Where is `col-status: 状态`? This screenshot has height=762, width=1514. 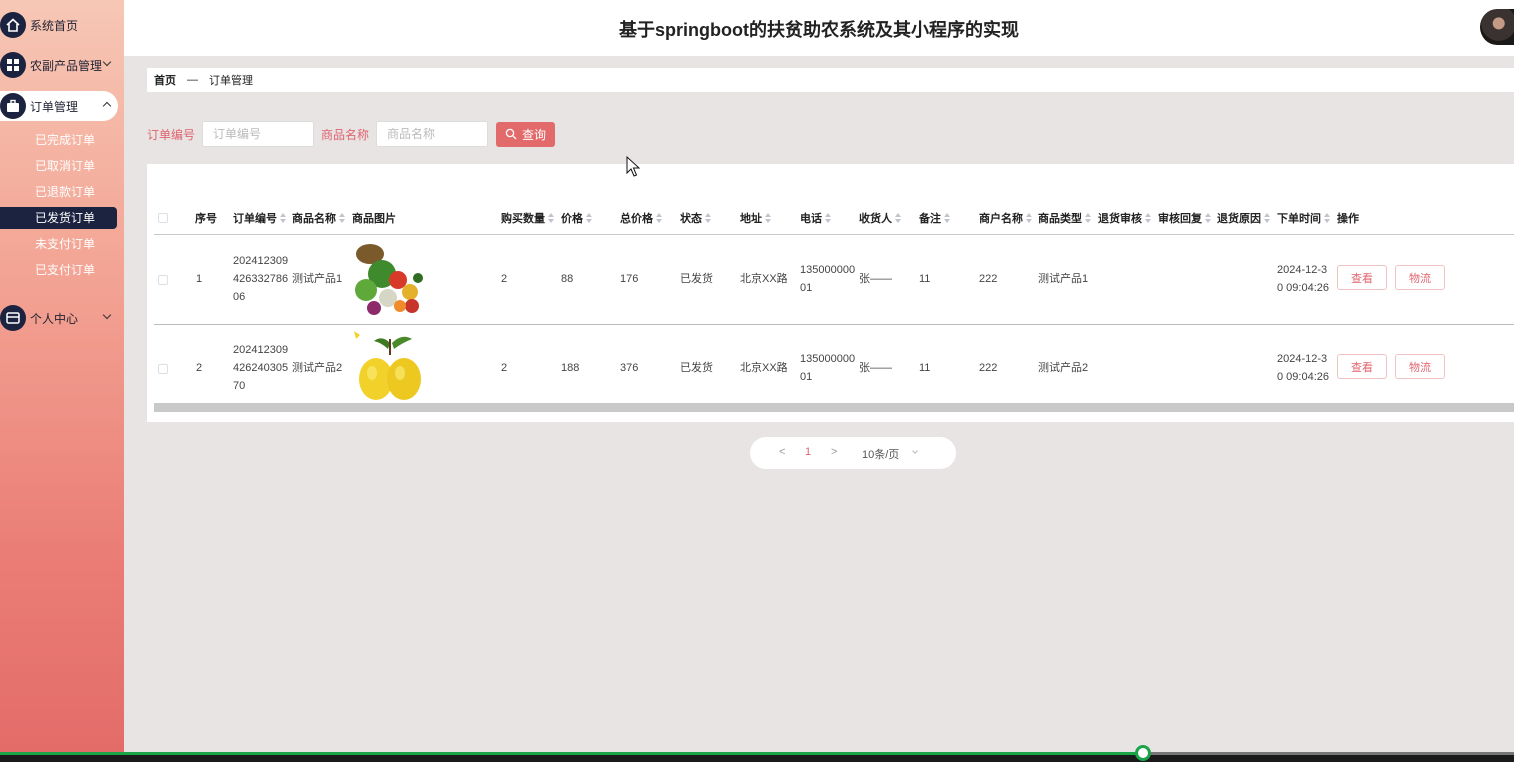 col-status: 状态 is located at coordinates (696, 218).